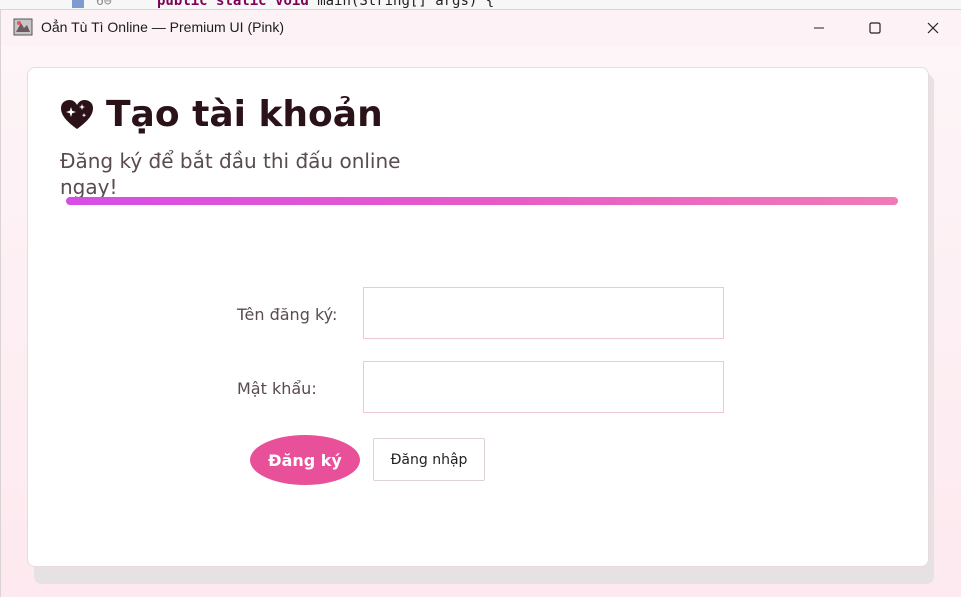  What do you see at coordinates (277, 388) in the screenshot?
I see `password-label: Mật khẩu:` at bounding box center [277, 388].